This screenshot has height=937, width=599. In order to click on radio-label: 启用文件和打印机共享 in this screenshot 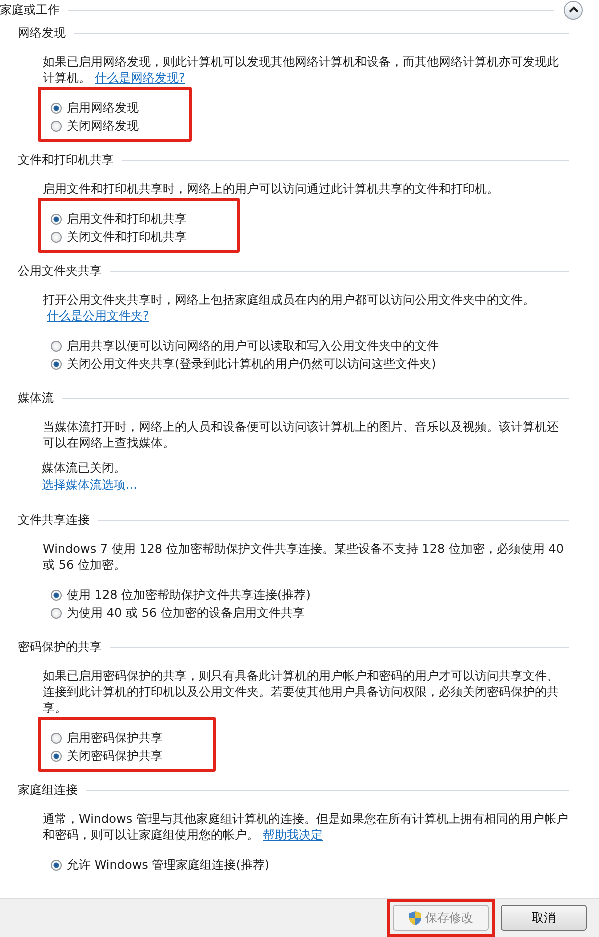, I will do `click(127, 219)`.